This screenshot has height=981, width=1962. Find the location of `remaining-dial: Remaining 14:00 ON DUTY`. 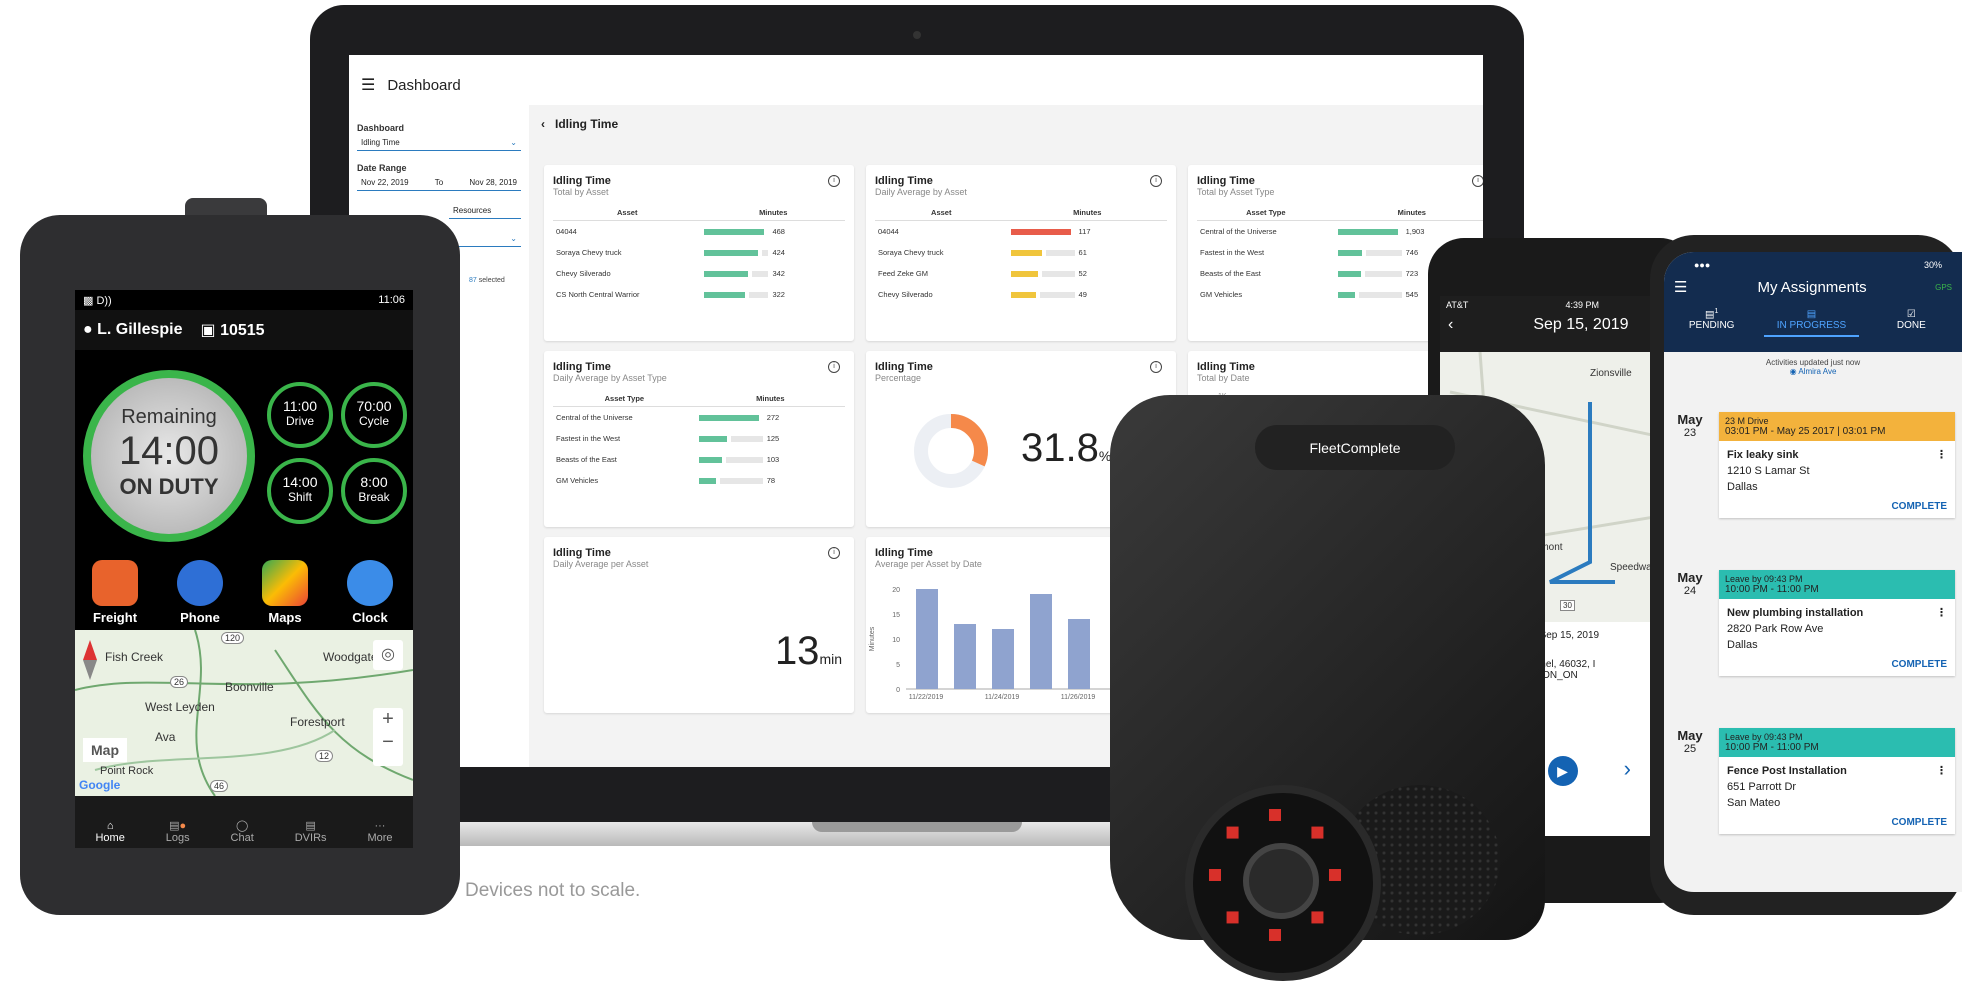

remaining-dial: Remaining 14:00 ON DUTY is located at coordinates (169, 456).